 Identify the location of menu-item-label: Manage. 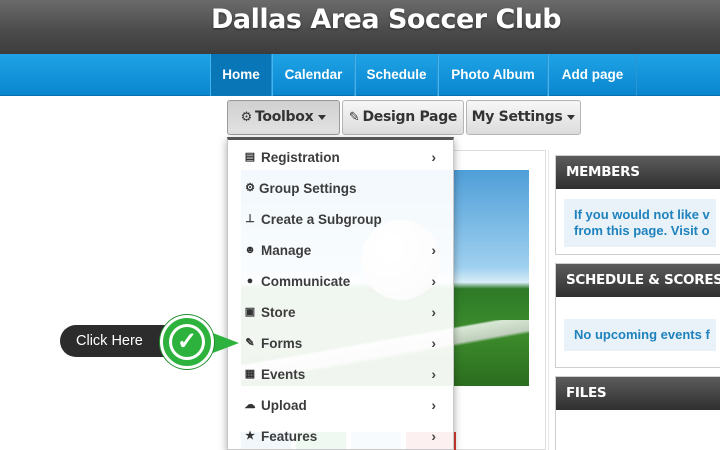
(286, 250).